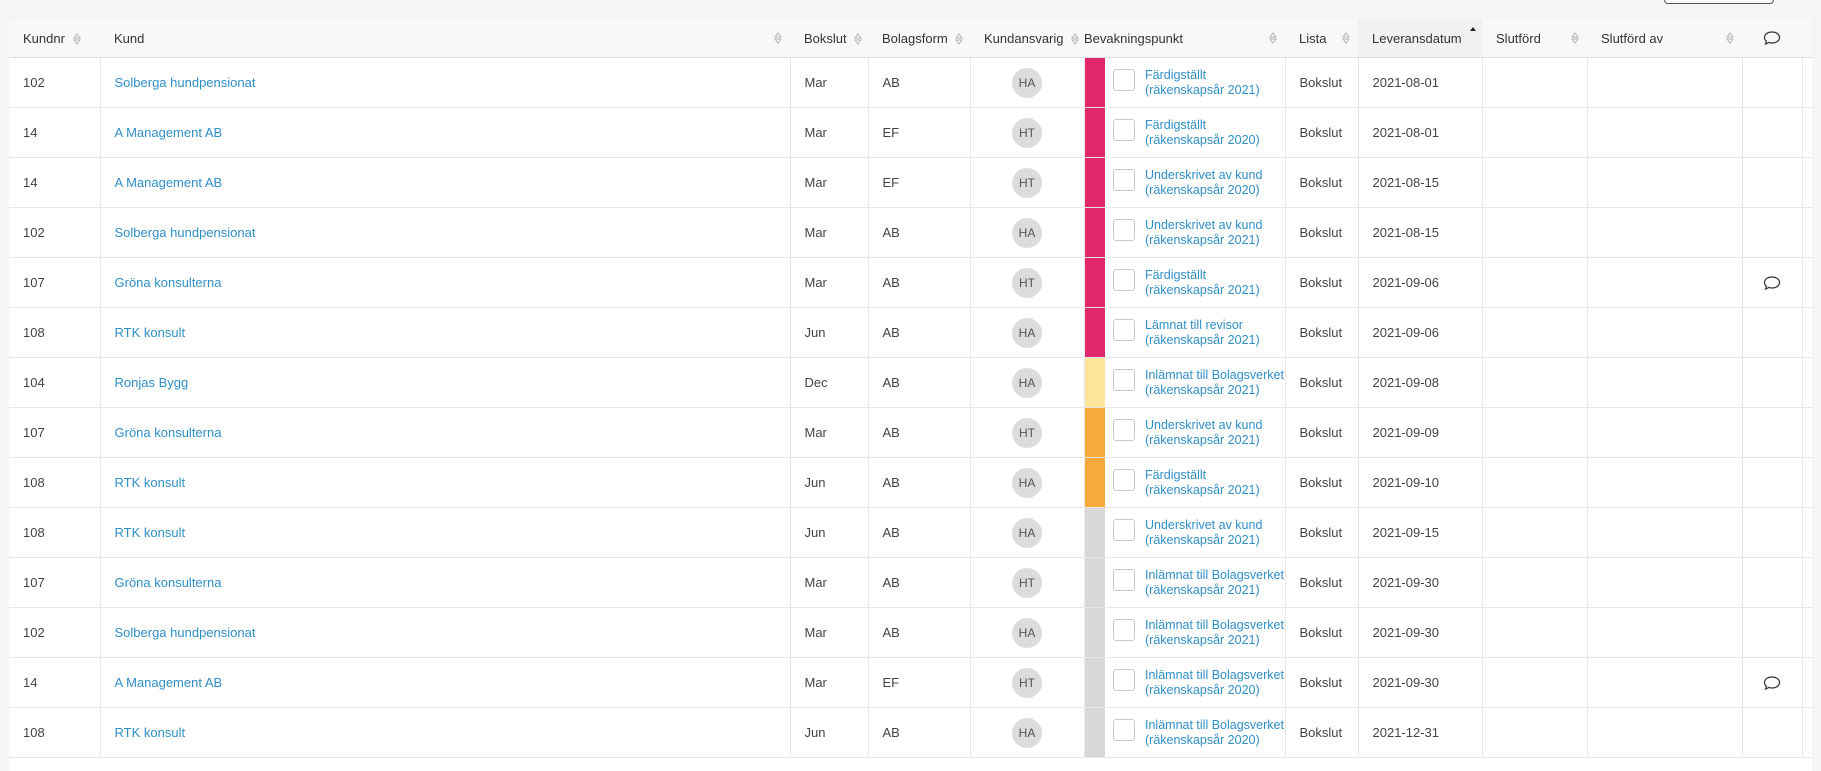 The width and height of the screenshot is (1821, 771). I want to click on cell-spacer, so click(1807, 632).